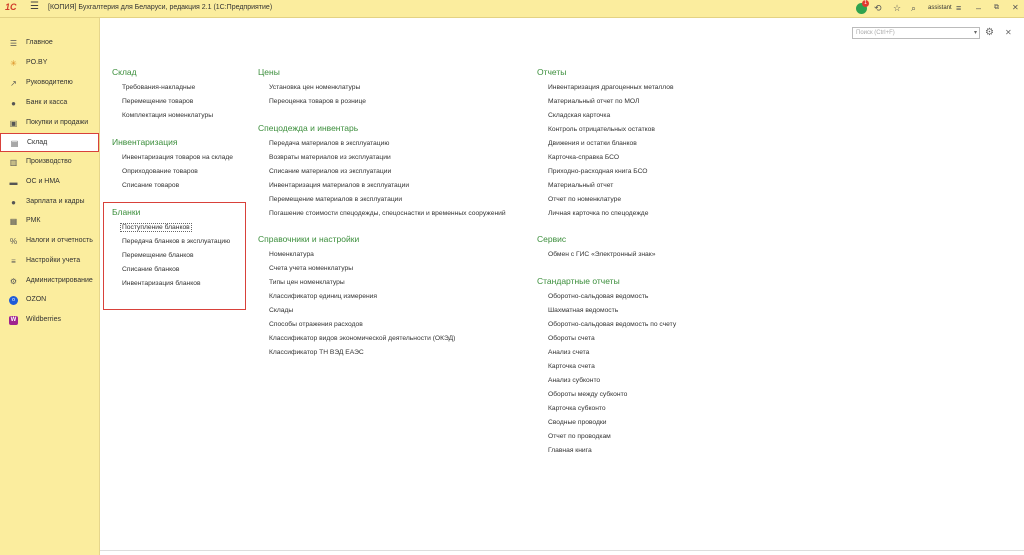 The width and height of the screenshot is (1024, 555). What do you see at coordinates (330, 171) in the screenshot?
I see `link-spisanie-materialov: Списание материалов из эксплуатации` at bounding box center [330, 171].